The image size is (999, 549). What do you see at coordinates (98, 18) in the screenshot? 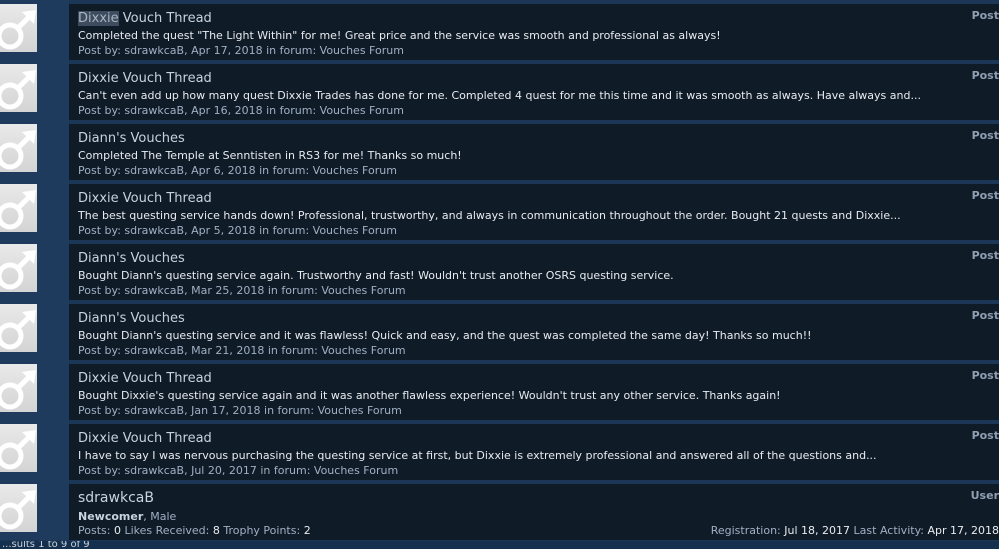
I see `search-term-highlight: Dixxie` at bounding box center [98, 18].